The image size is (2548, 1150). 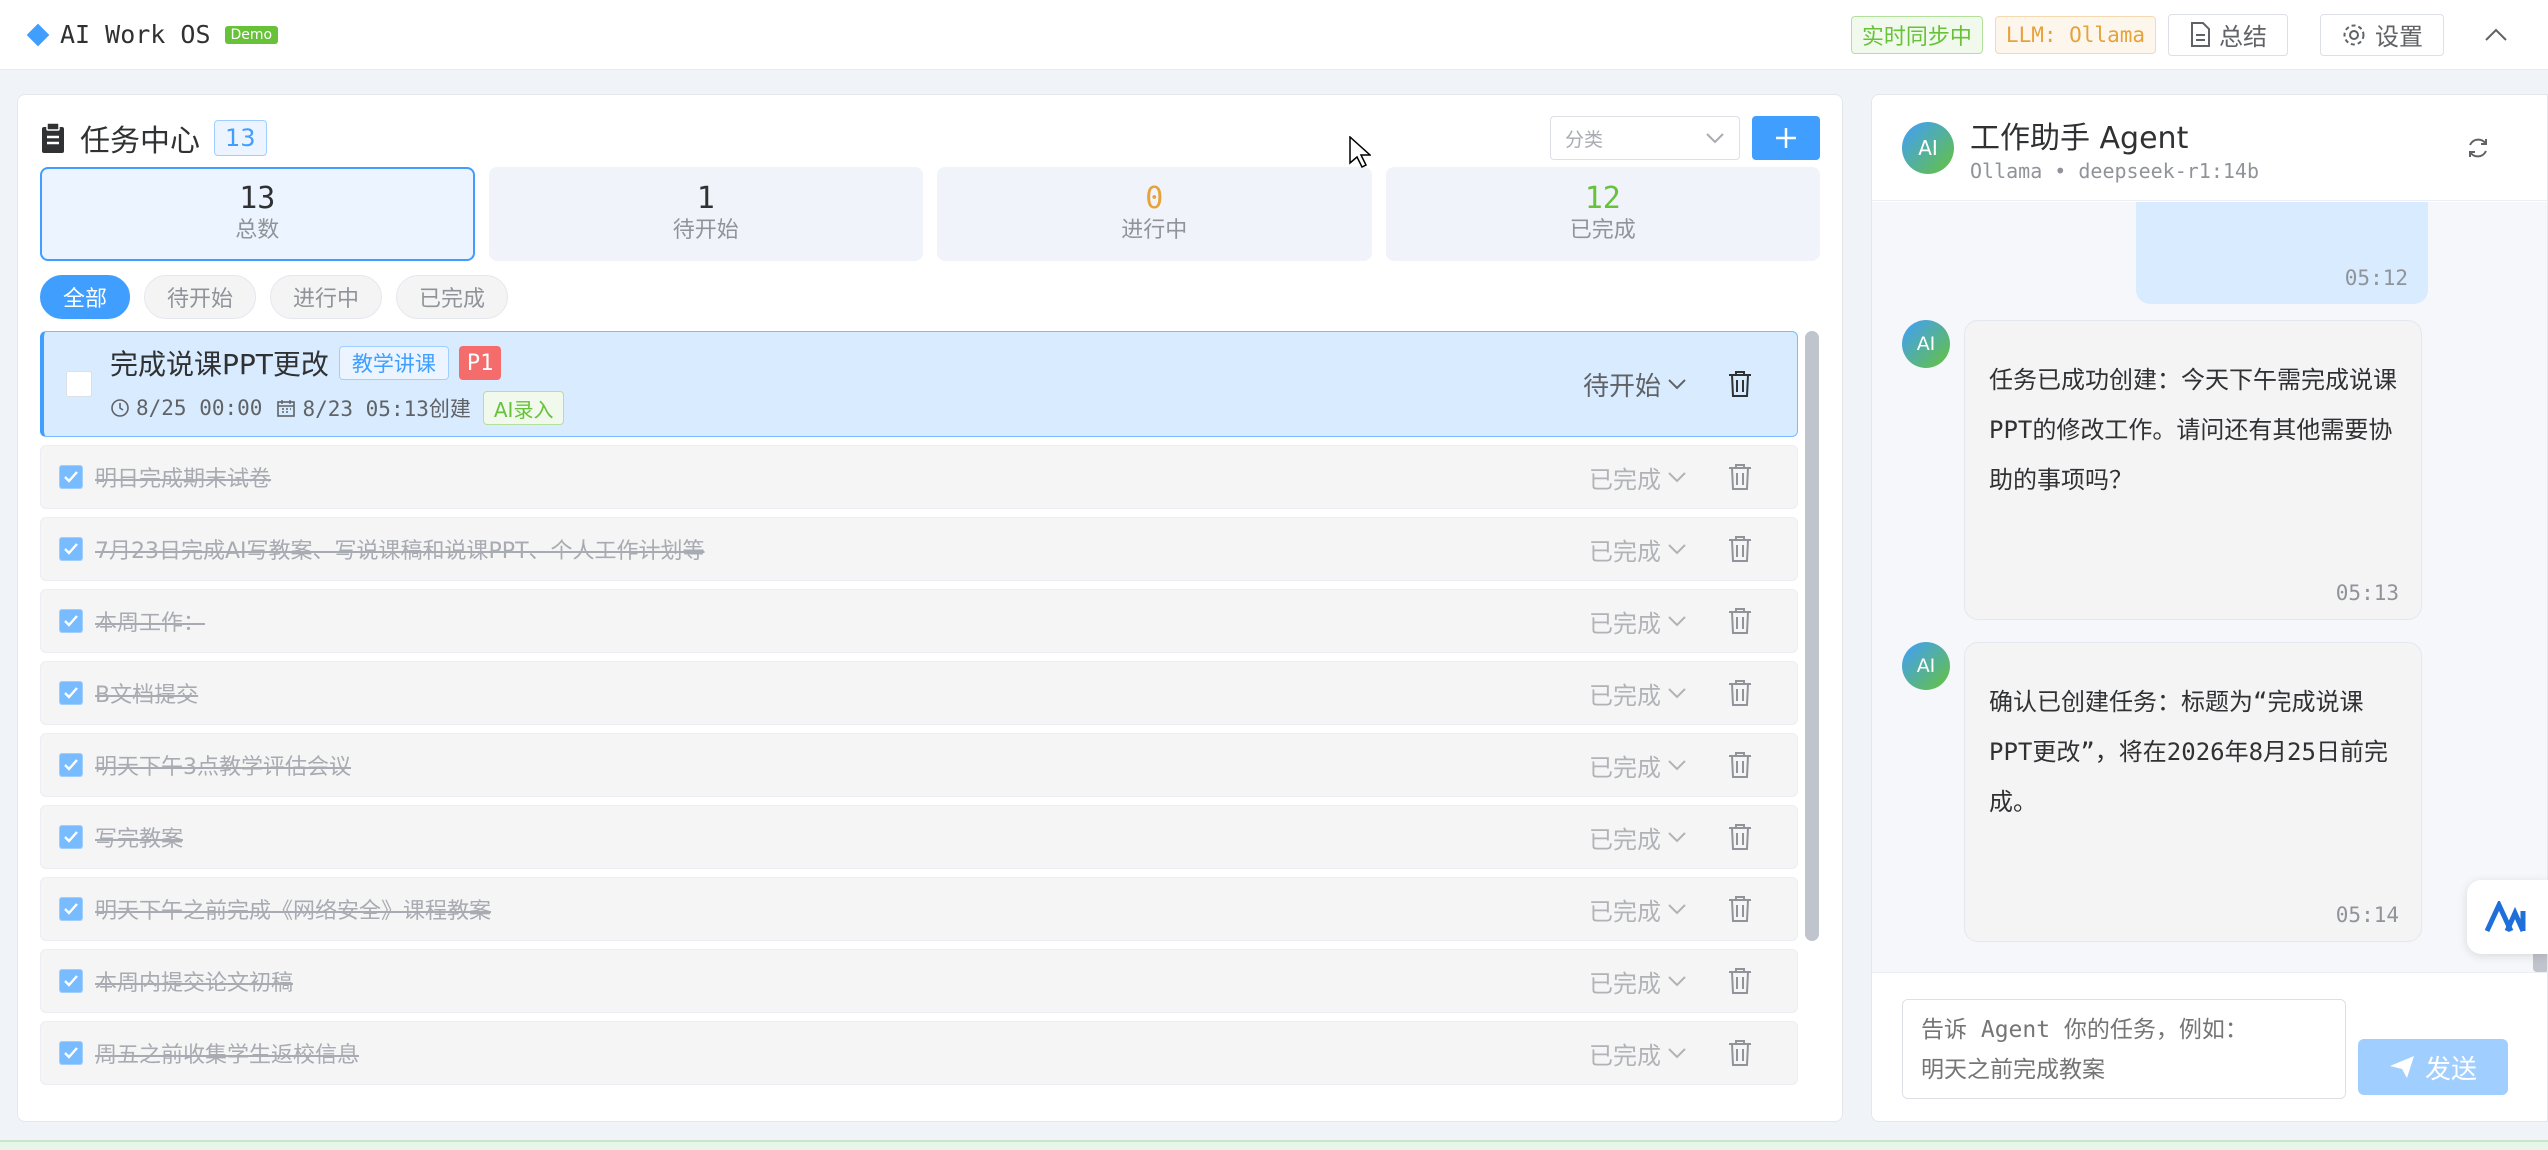 I want to click on stat-completed: 12 已完成, so click(x=1602, y=214).